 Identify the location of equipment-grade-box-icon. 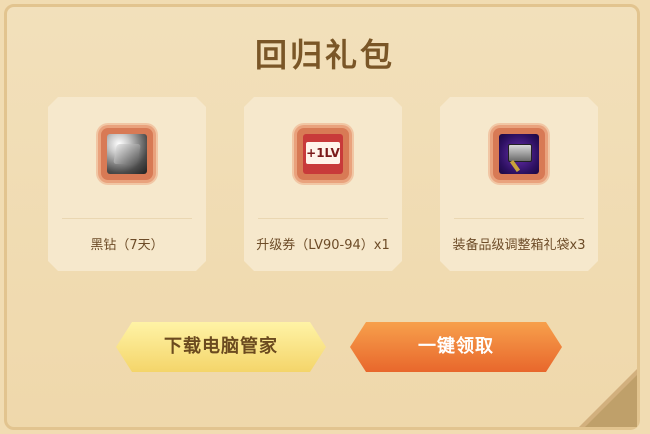
(519, 154).